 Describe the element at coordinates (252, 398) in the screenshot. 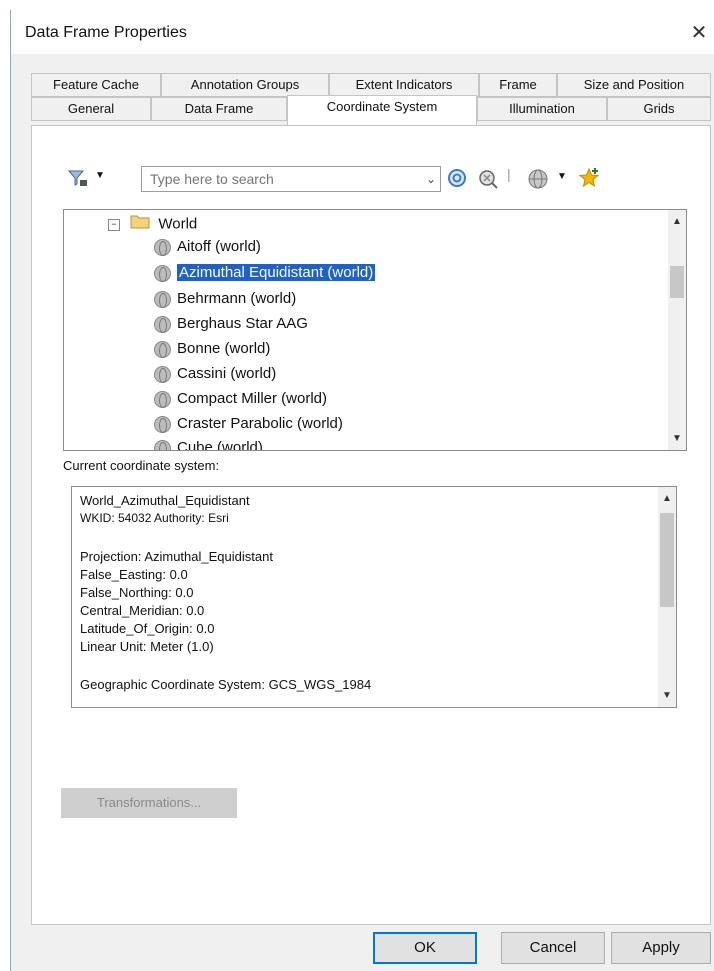

I see `tree-item-label: Compact Miller (world)` at that location.